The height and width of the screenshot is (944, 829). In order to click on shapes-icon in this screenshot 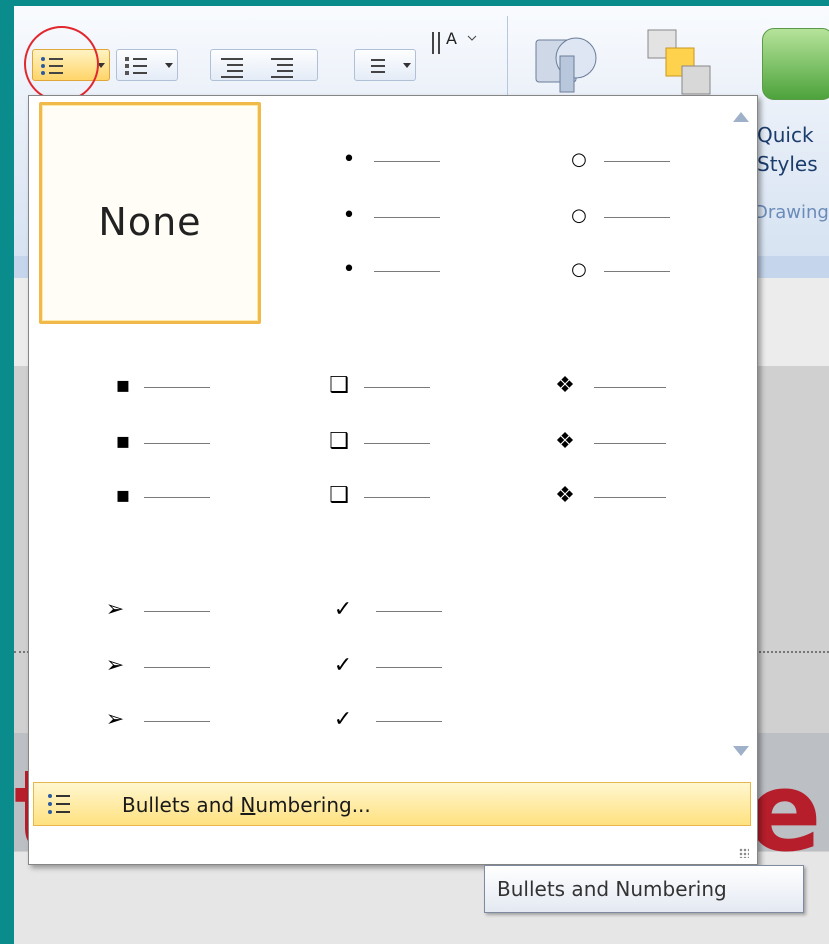, I will do `click(567, 61)`.